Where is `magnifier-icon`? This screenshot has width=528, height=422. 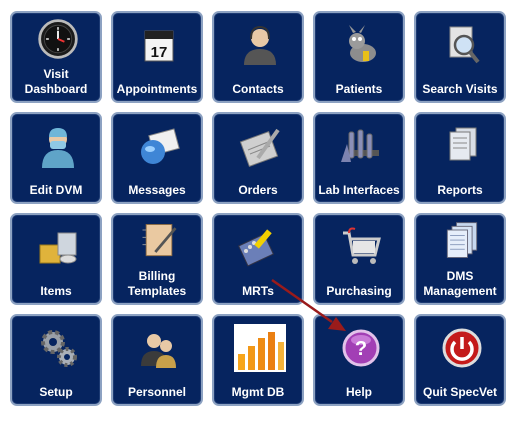
magnifier-icon is located at coordinates (462, 45).